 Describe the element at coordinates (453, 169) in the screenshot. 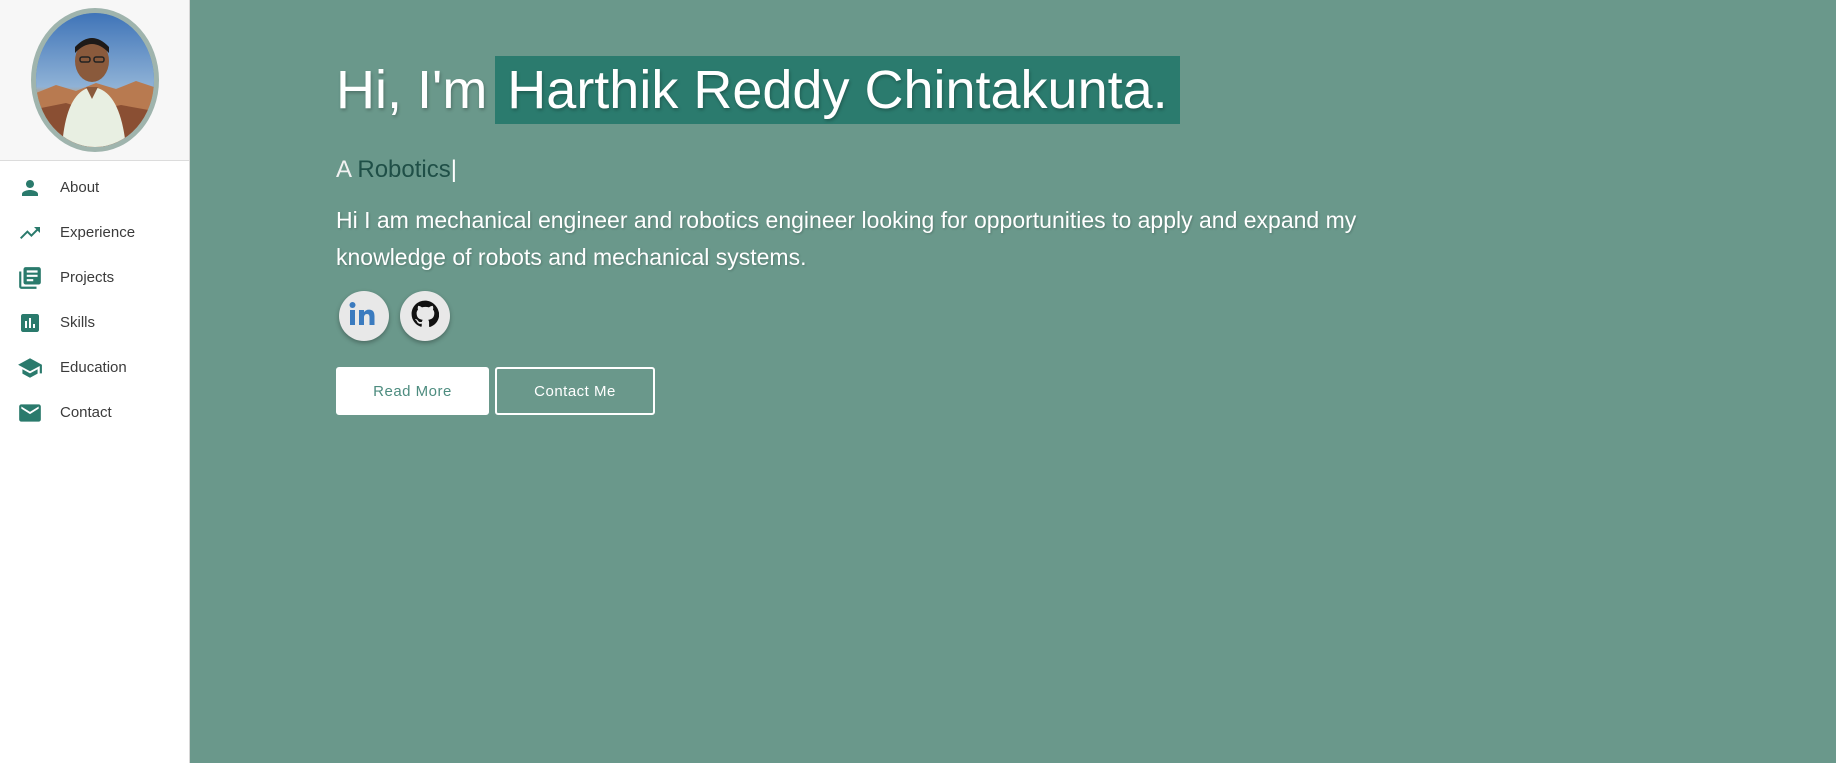

I see `typed-cursor: |` at that location.